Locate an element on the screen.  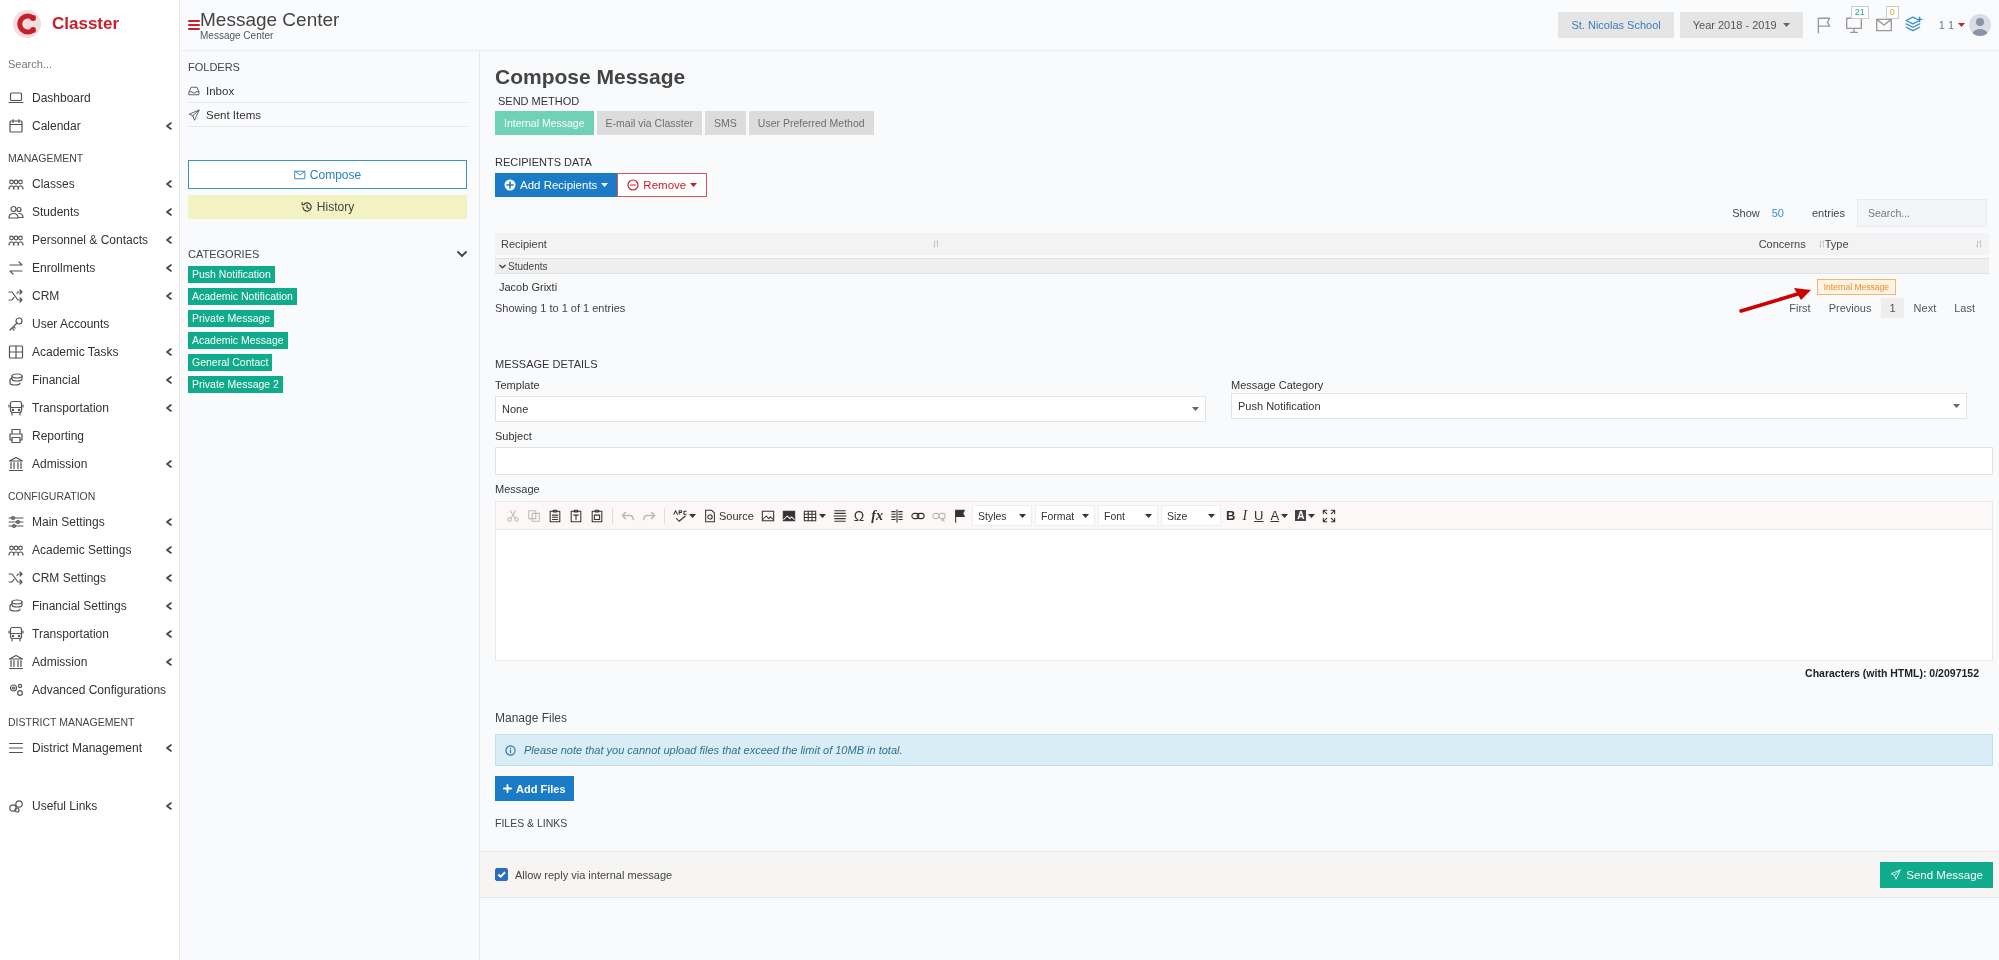
printer-icon is located at coordinates (16, 436).